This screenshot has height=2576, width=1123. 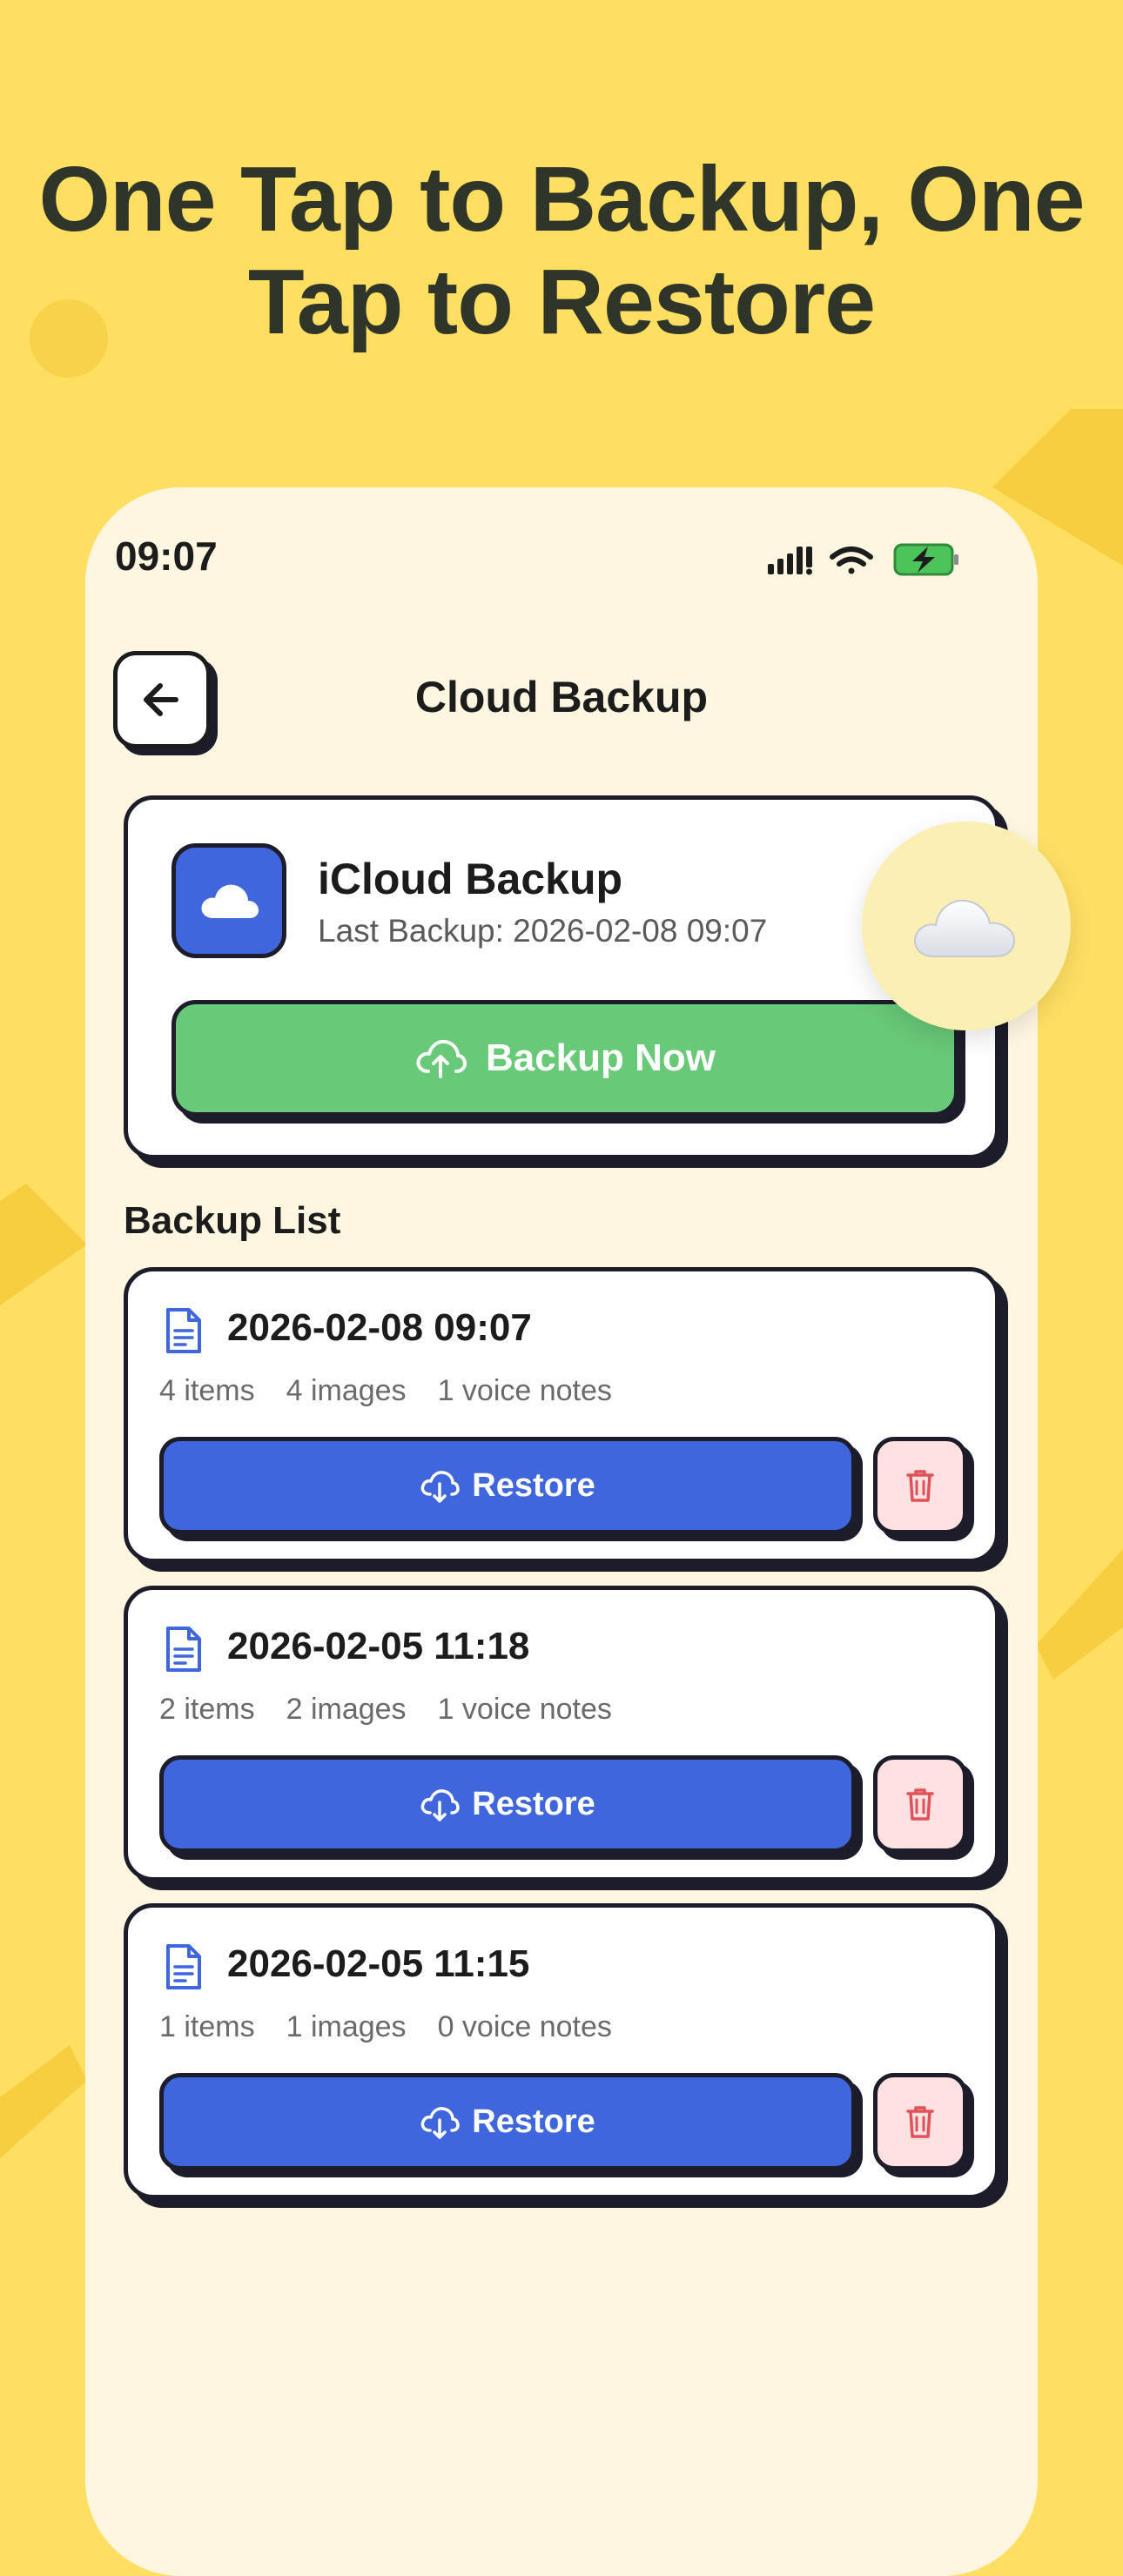 What do you see at coordinates (543, 931) in the screenshot?
I see `last-backup-text: Last Backup: 2026-02-08 09:07` at bounding box center [543, 931].